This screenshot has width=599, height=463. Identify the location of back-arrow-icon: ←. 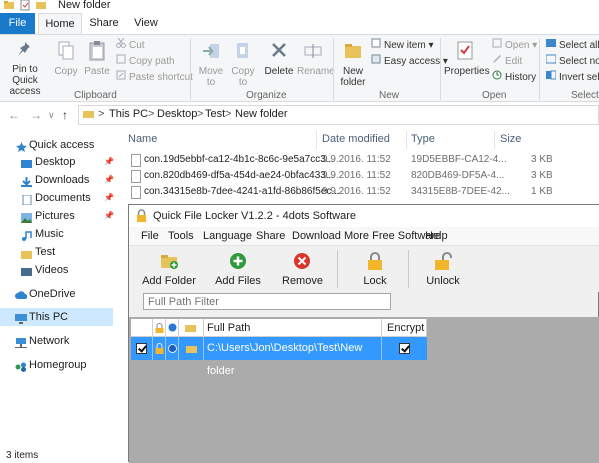
(14, 115).